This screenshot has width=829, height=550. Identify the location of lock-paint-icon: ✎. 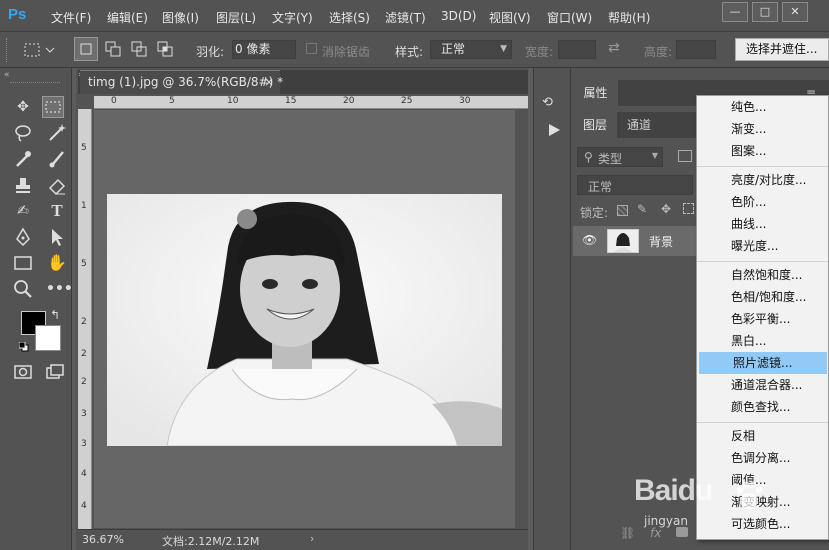
(642, 209).